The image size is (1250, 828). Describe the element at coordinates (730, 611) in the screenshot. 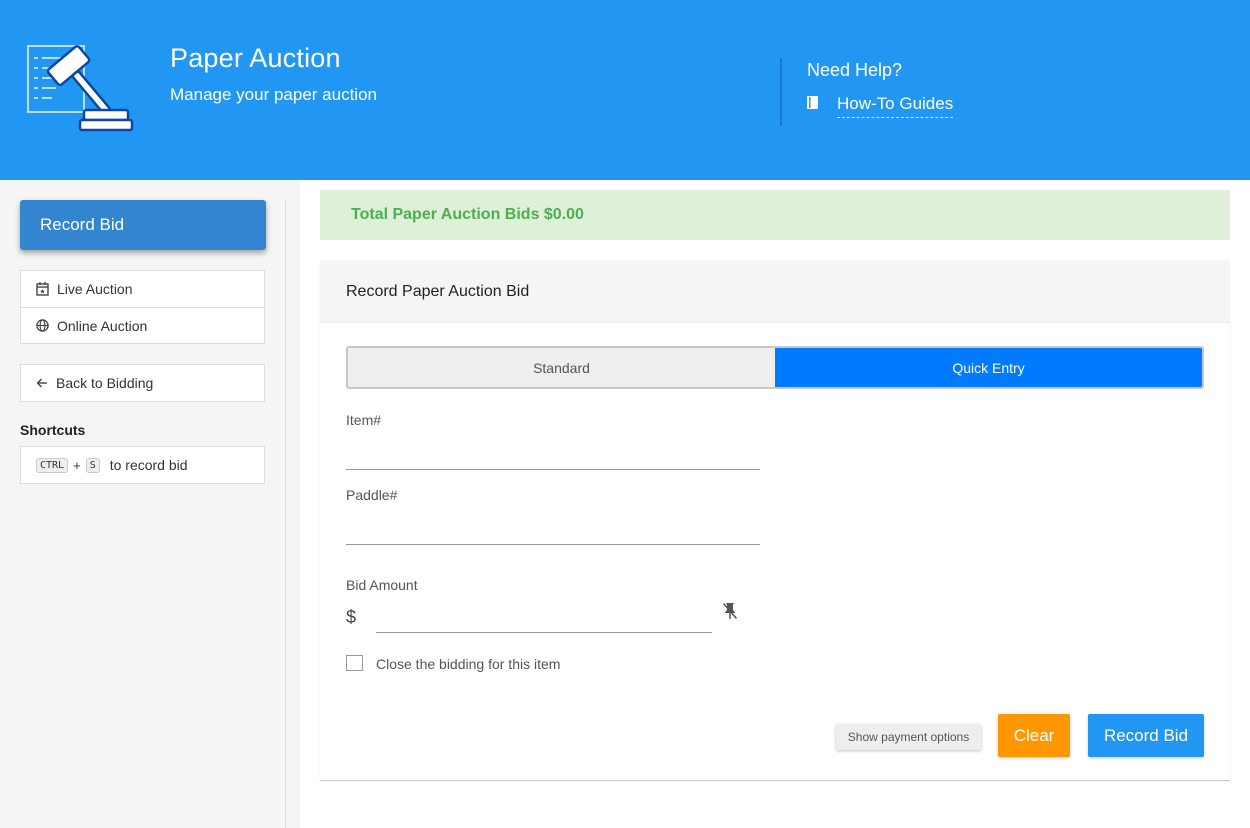

I see `unpin-icon` at that location.